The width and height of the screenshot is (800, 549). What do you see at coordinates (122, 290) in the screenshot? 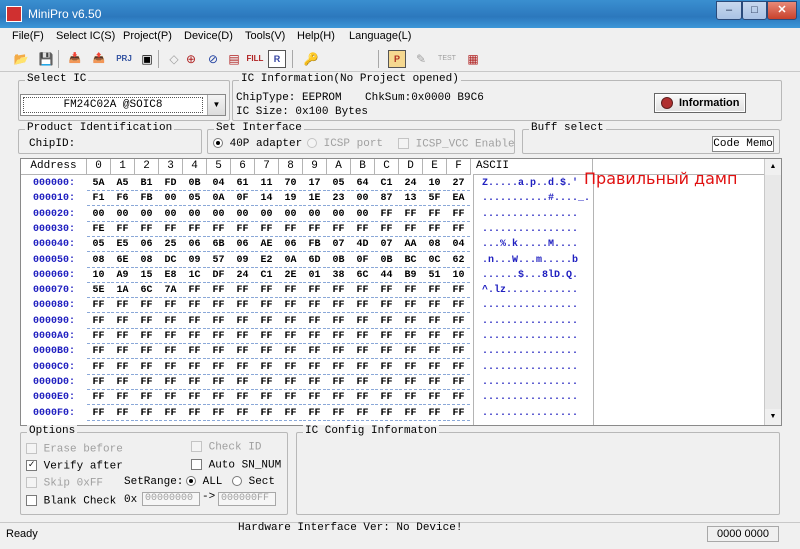
I see `hex-cell: 1A` at bounding box center [122, 290].